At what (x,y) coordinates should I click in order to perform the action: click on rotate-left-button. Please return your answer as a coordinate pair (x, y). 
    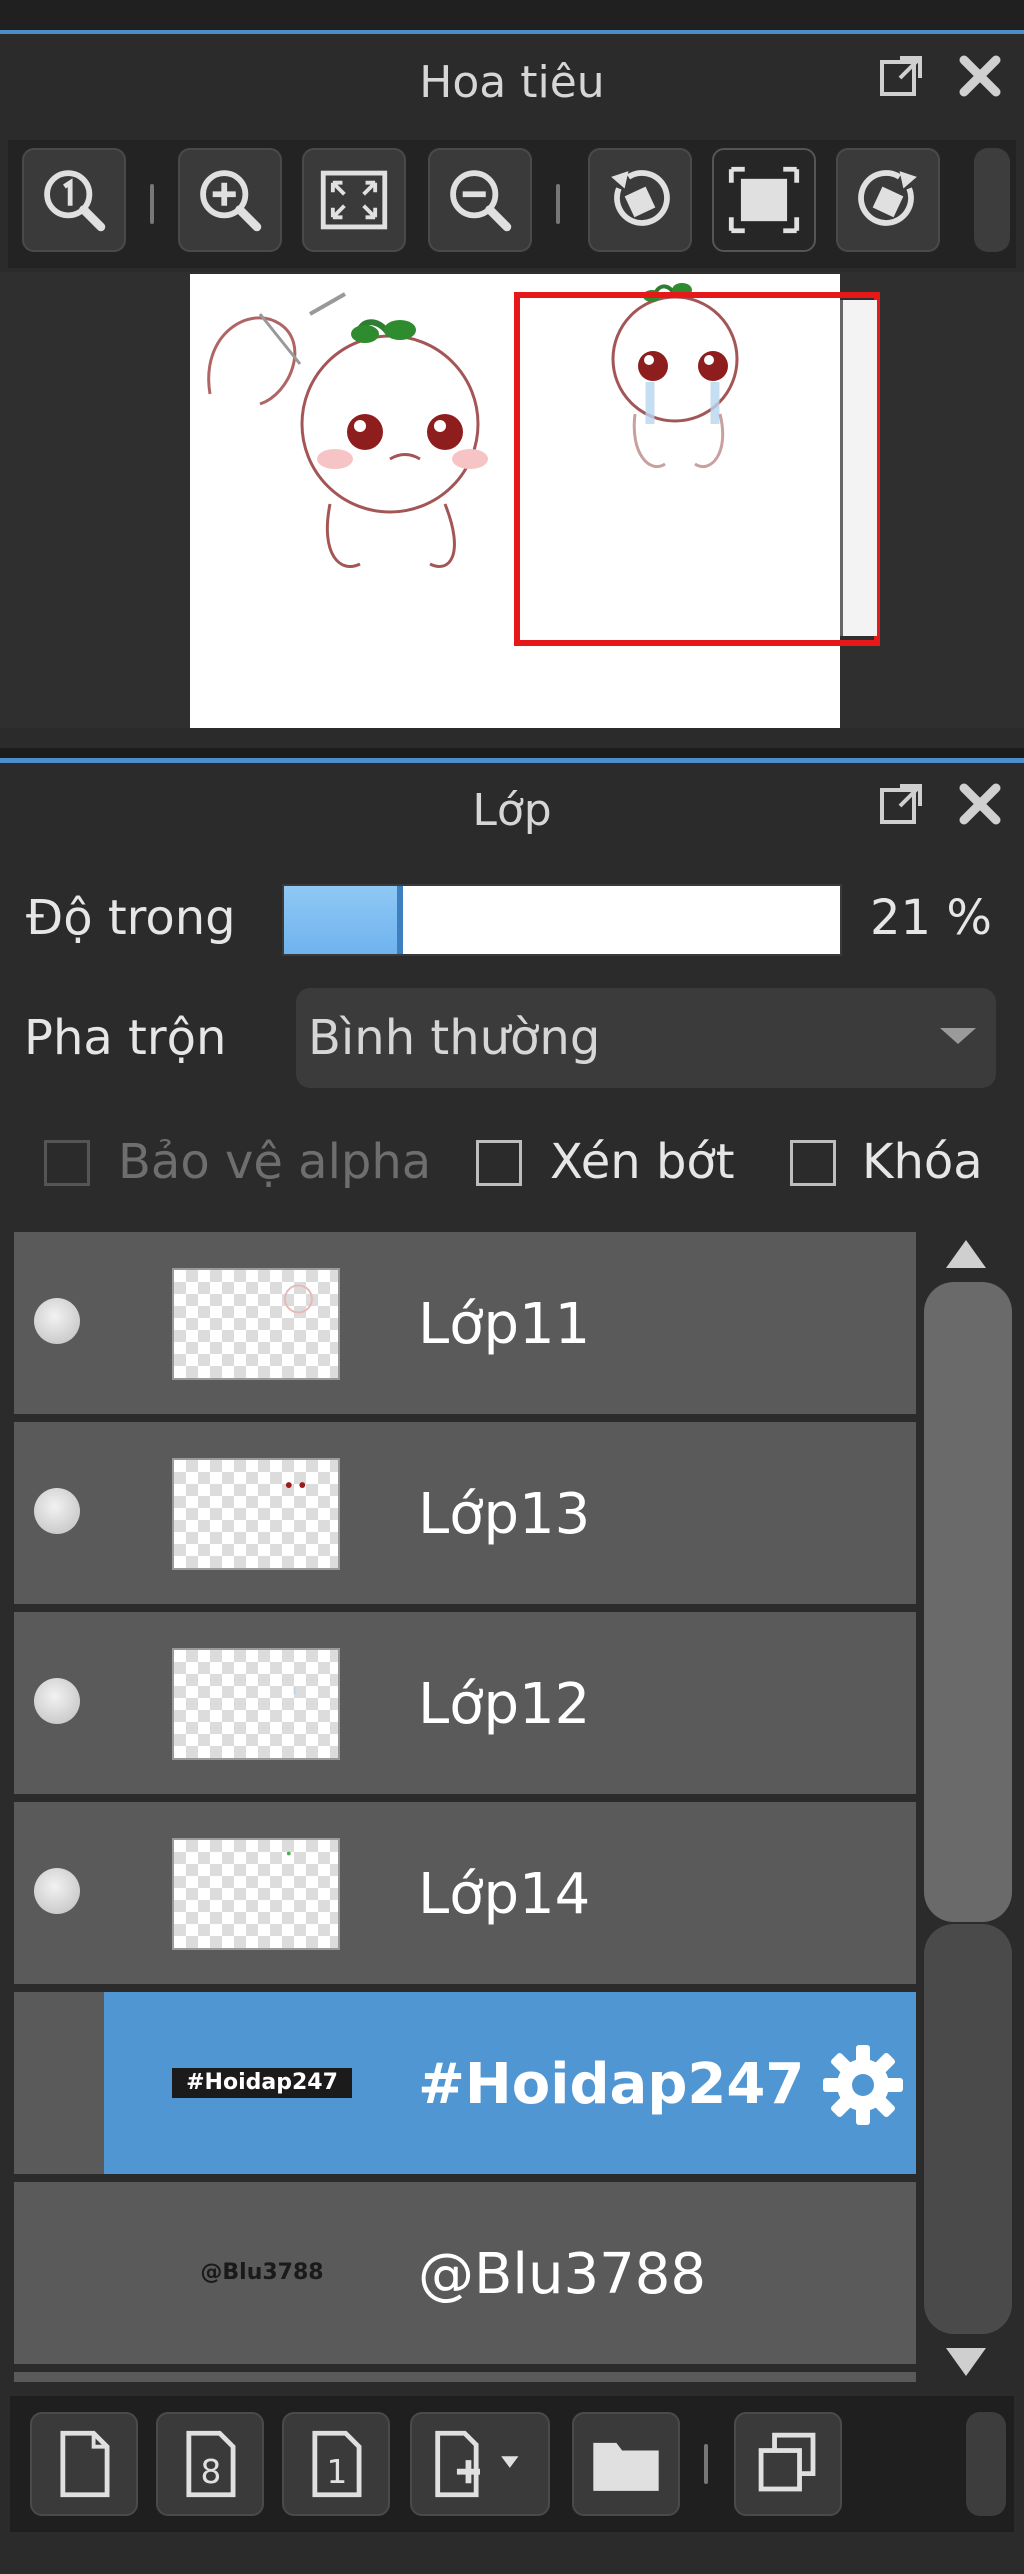
    Looking at the image, I should click on (640, 200).